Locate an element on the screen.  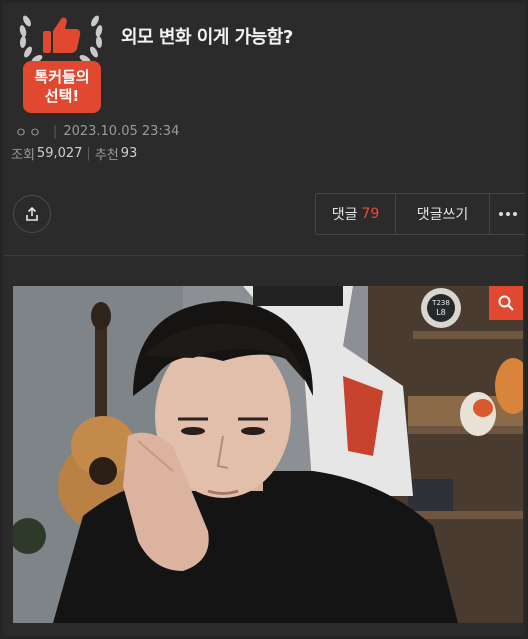
post-datetime: 2023.10.05 23:34 is located at coordinates (121, 131).